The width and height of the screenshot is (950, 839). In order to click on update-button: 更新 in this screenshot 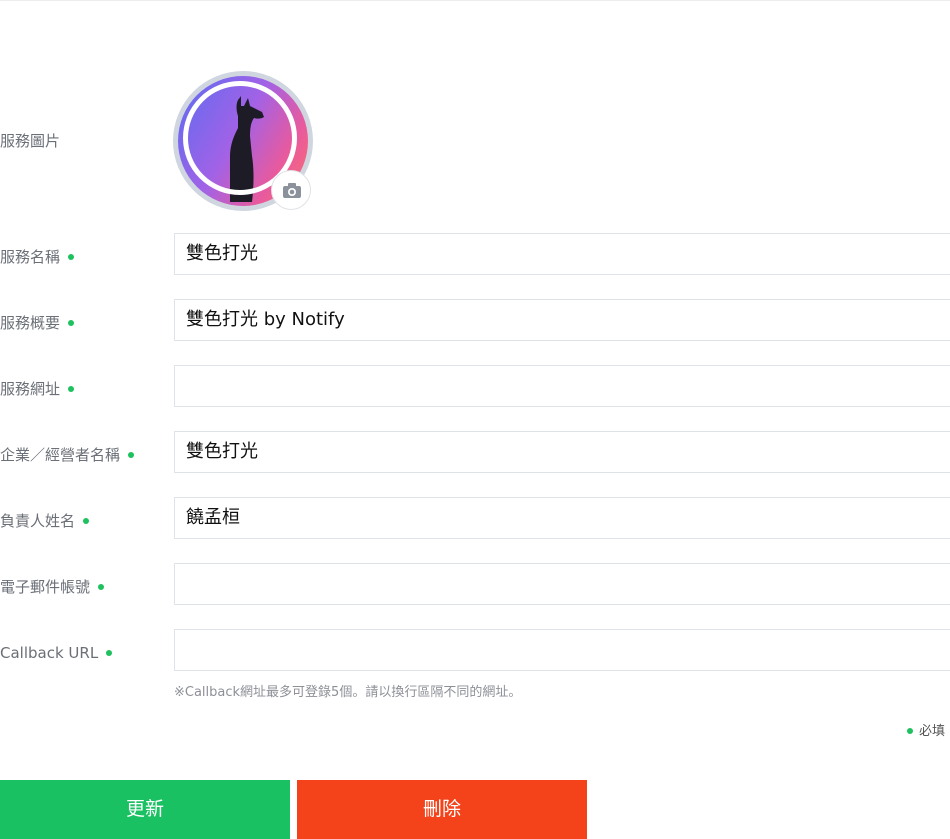, I will do `click(145, 809)`.